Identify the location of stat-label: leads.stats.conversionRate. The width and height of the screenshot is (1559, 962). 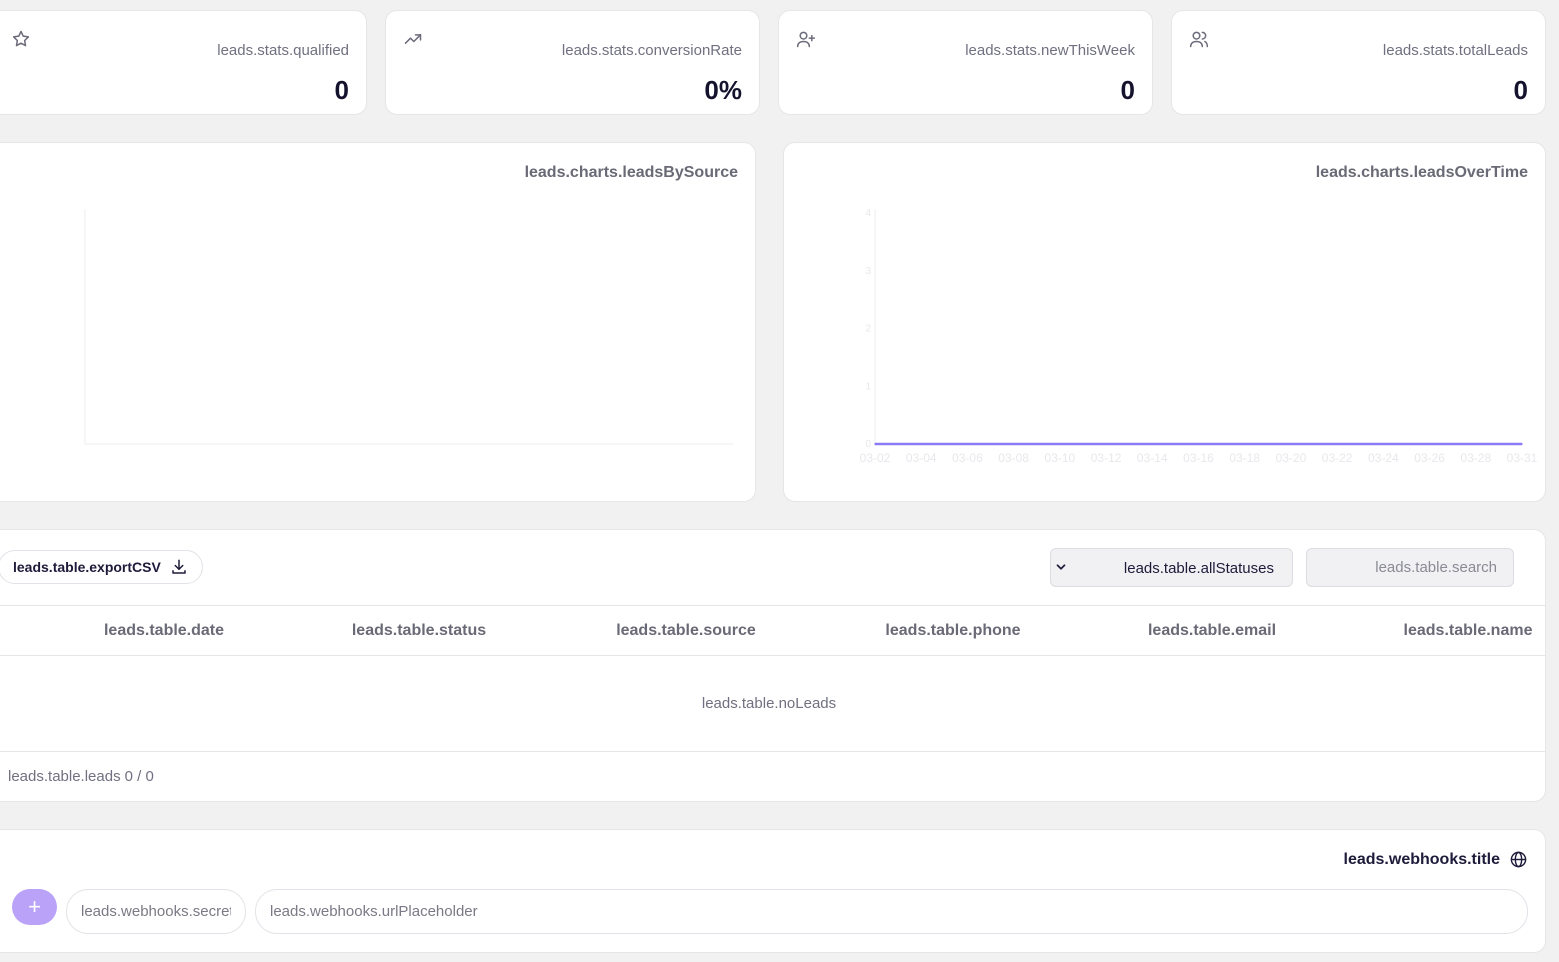
(651, 50).